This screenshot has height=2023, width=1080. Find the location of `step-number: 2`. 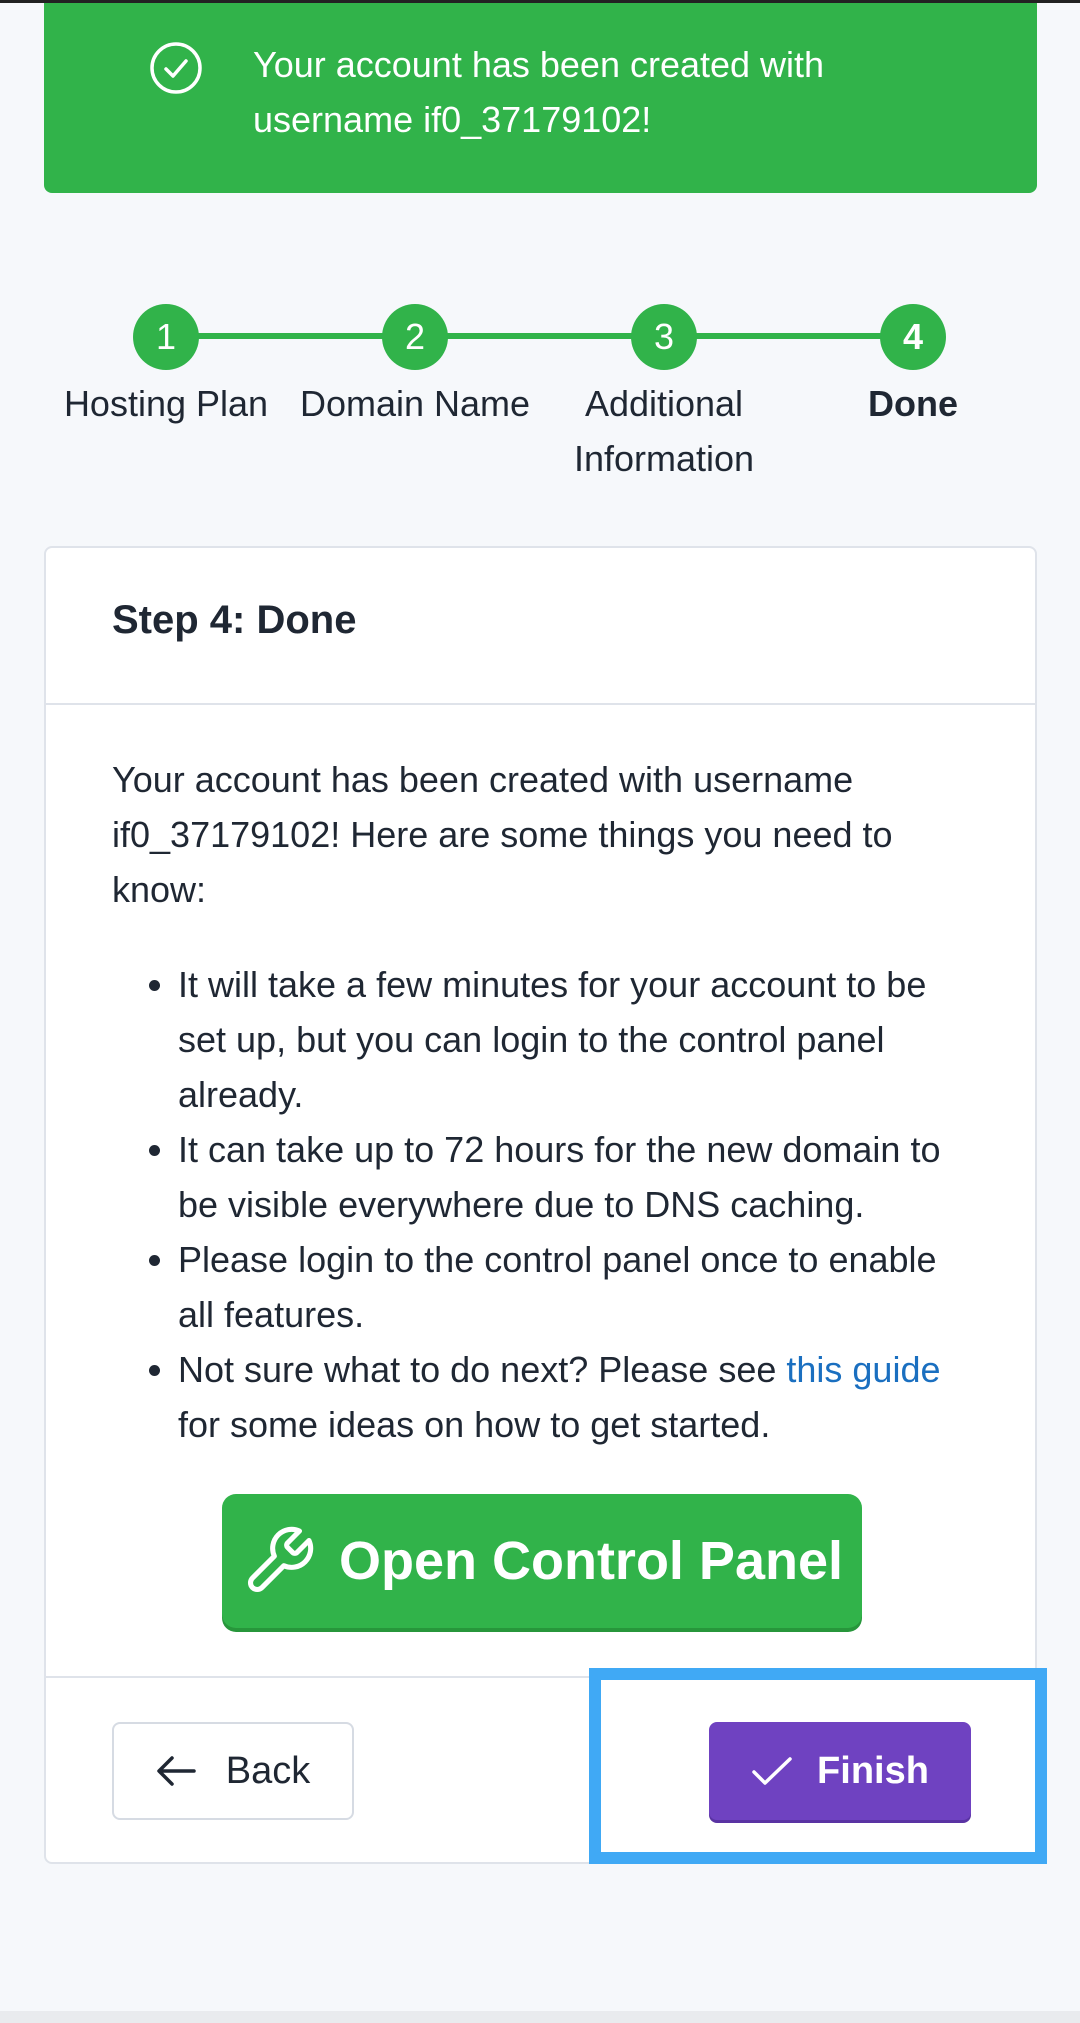

step-number: 2 is located at coordinates (415, 337).